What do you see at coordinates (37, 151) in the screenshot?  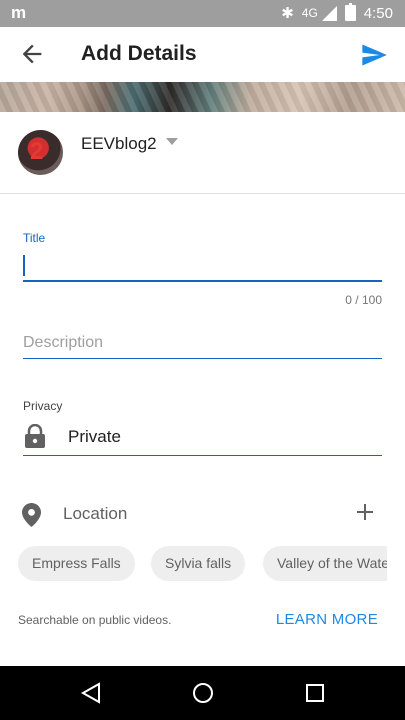 I see `avatar-mark: 2` at bounding box center [37, 151].